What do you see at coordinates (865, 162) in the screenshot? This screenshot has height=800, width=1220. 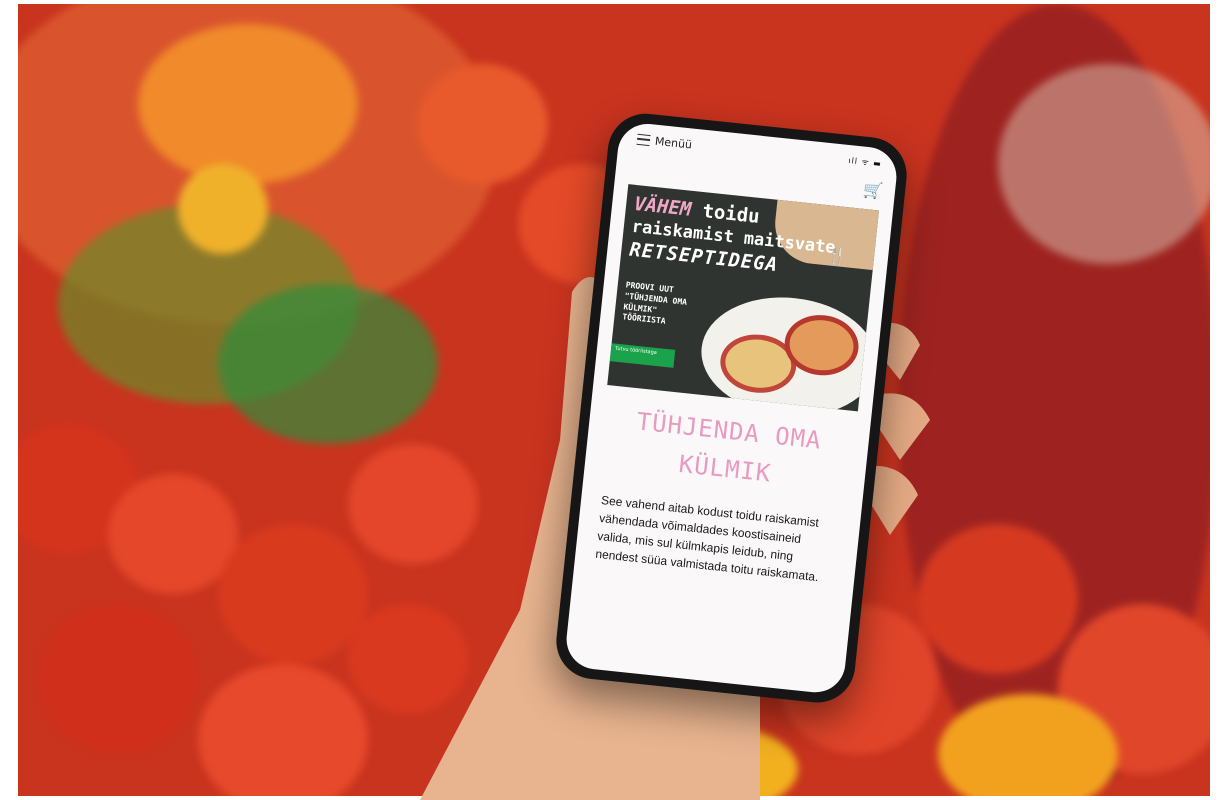 I see `signal-icons: ıll ᯤ ▬` at bounding box center [865, 162].